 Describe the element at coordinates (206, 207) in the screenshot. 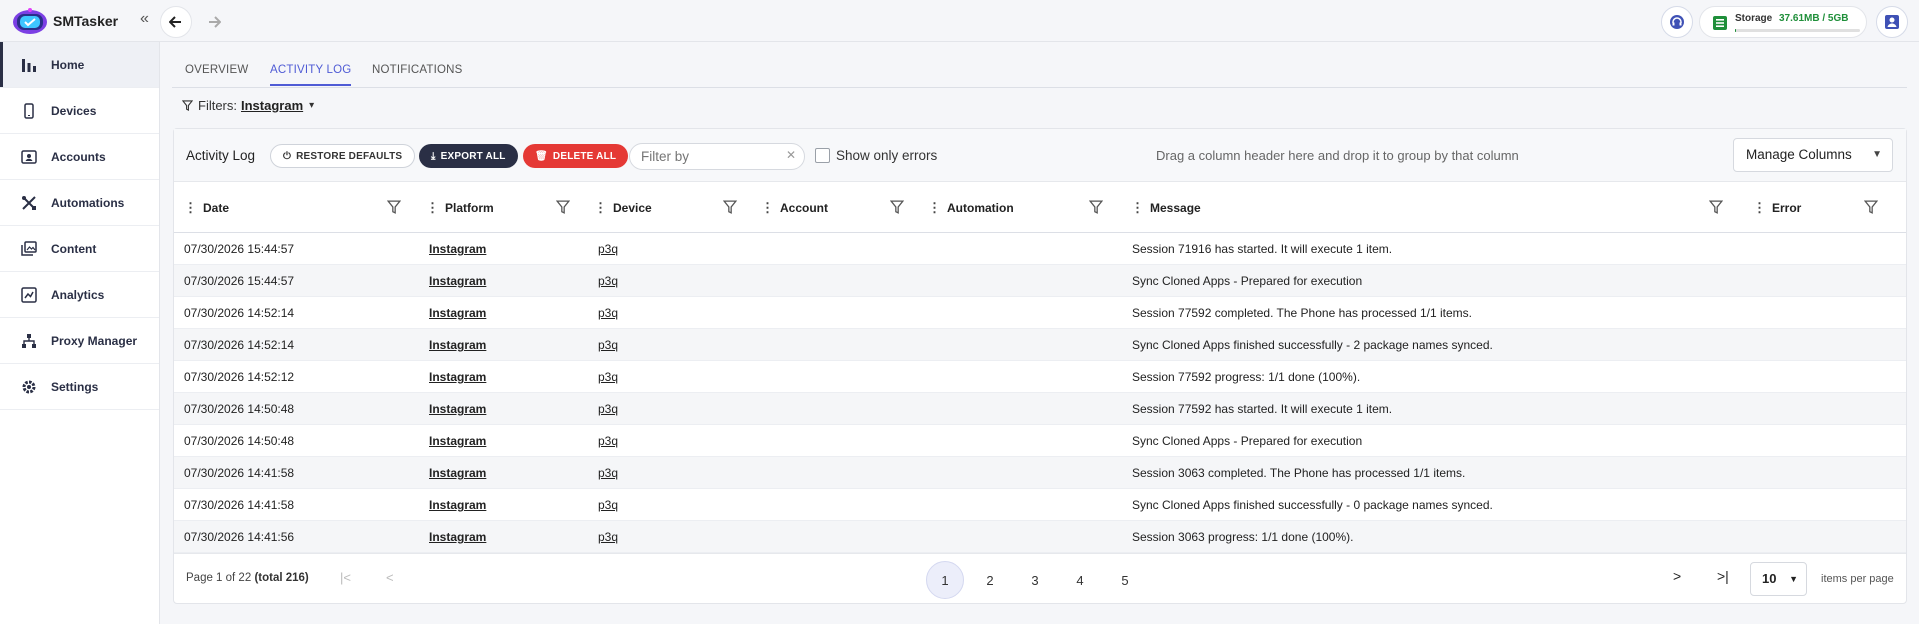

I see `column-header-date: ⋮ Date` at that location.